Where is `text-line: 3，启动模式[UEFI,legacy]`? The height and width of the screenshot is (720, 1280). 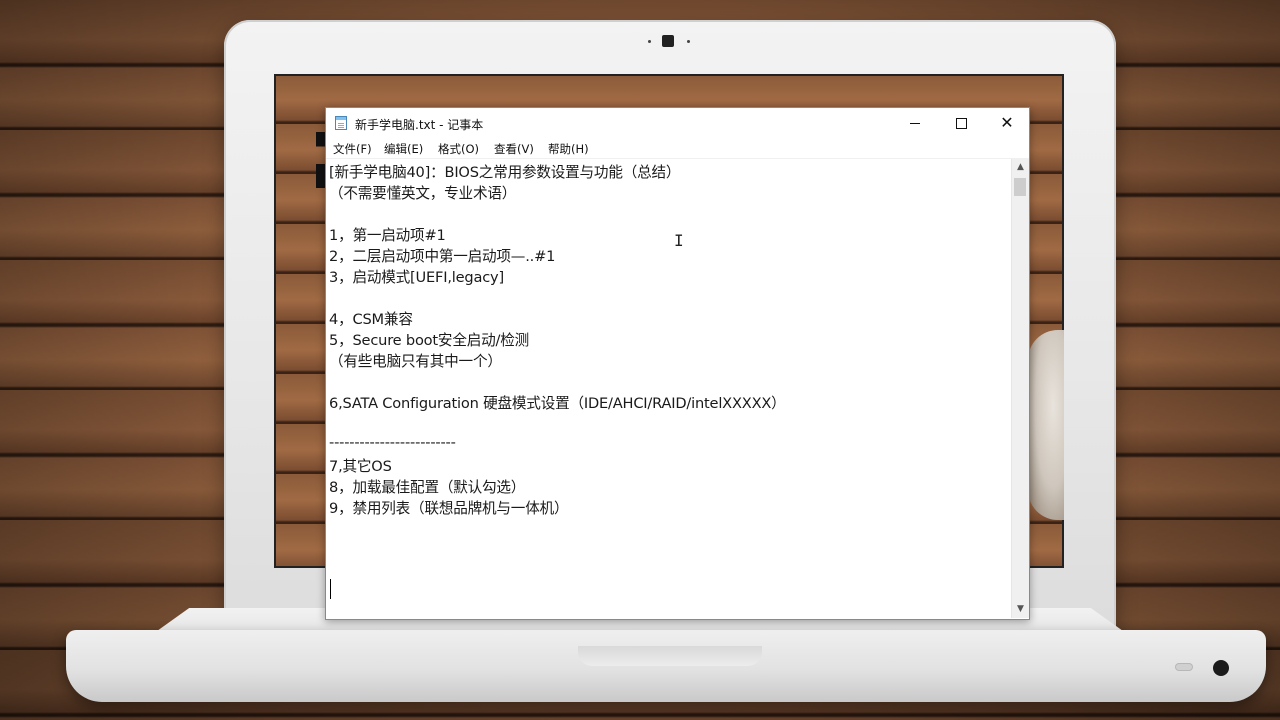 text-line: 3，启动模式[UEFI,legacy] is located at coordinates (416, 277).